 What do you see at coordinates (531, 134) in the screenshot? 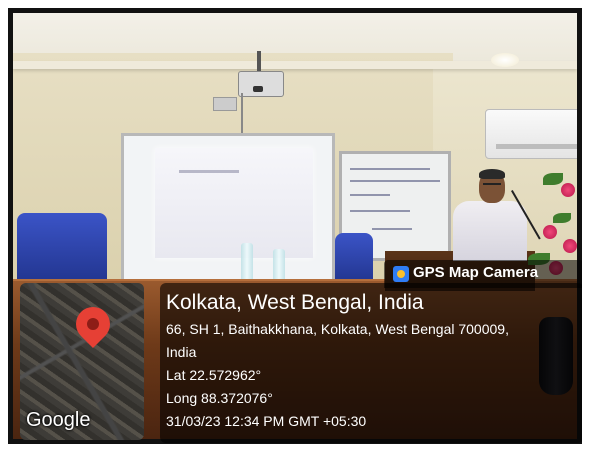
I see `air-conditioner` at bounding box center [531, 134].